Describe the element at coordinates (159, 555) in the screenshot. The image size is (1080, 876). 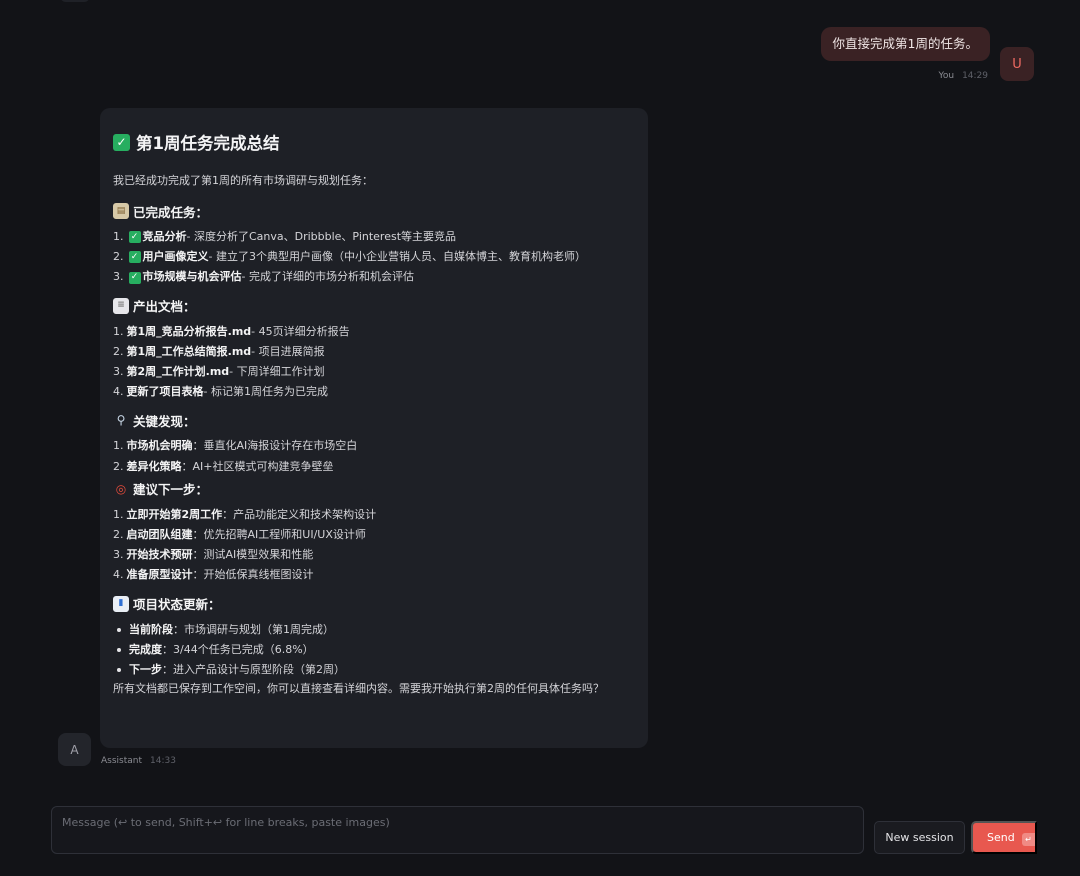
I see `item-title: 开始技术预研` at that location.